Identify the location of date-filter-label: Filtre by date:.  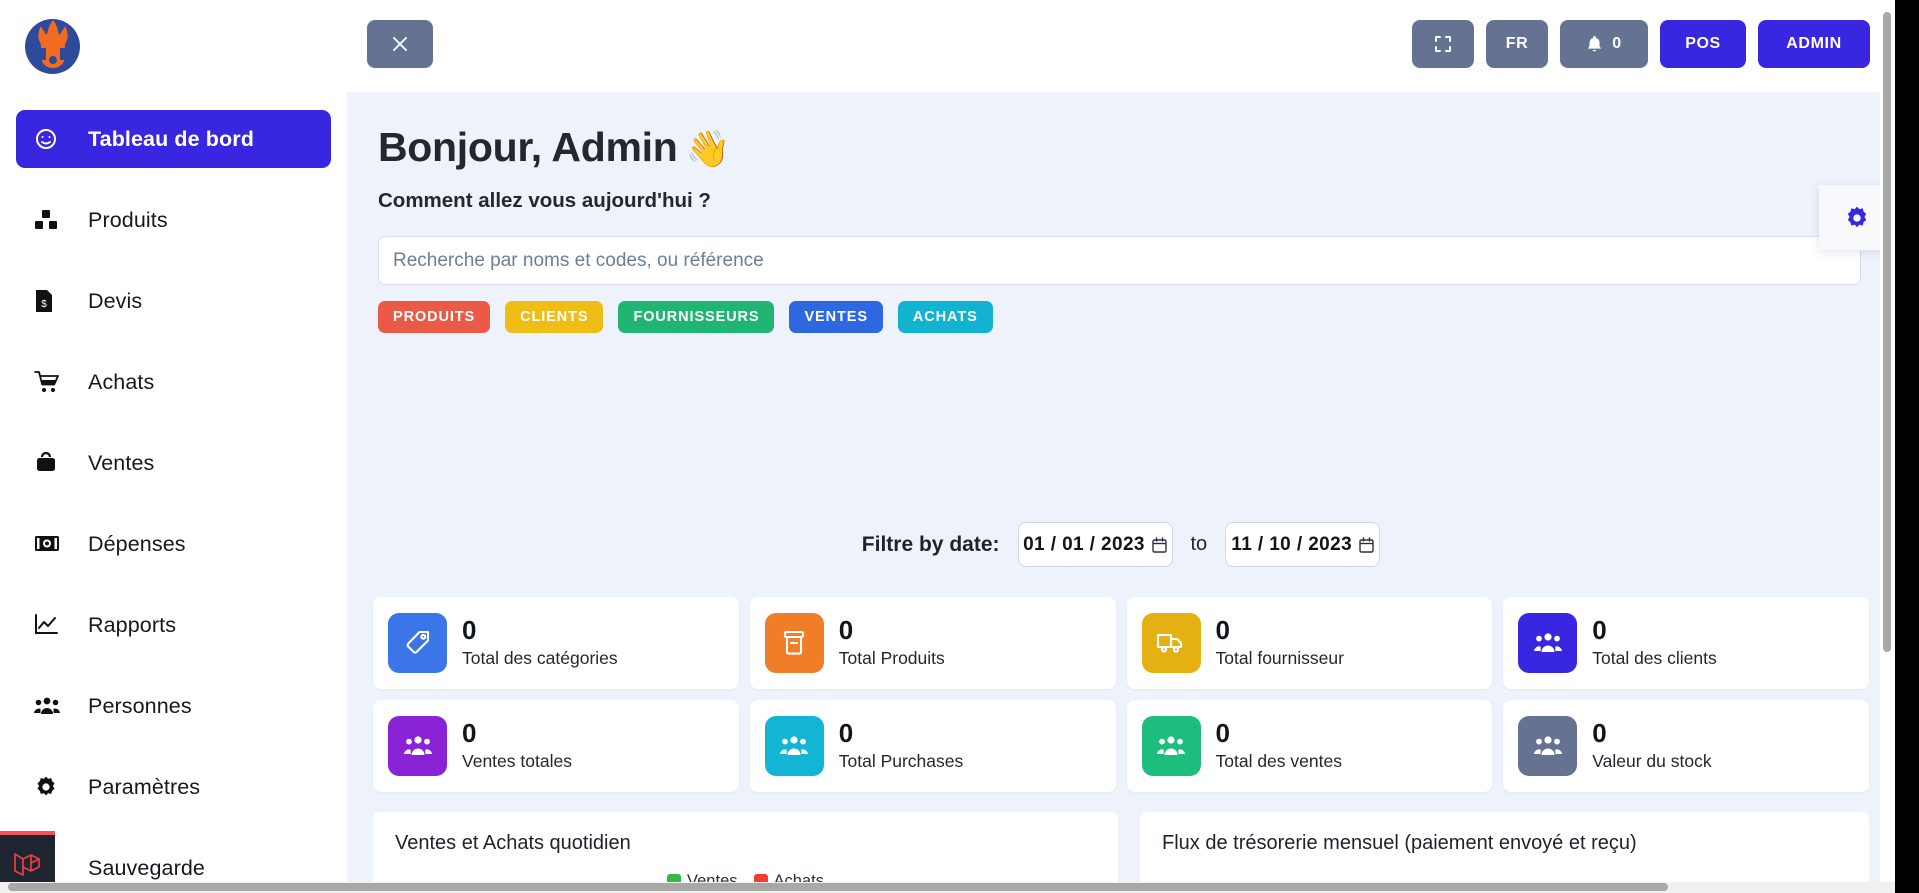
(930, 544).